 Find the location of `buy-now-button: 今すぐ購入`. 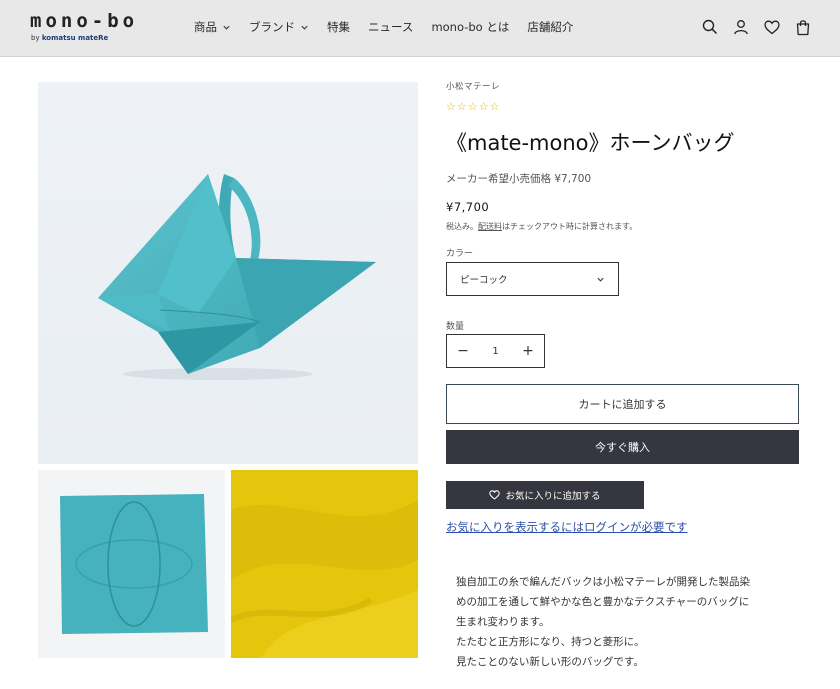

buy-now-button: 今すぐ購入 is located at coordinates (622, 447).